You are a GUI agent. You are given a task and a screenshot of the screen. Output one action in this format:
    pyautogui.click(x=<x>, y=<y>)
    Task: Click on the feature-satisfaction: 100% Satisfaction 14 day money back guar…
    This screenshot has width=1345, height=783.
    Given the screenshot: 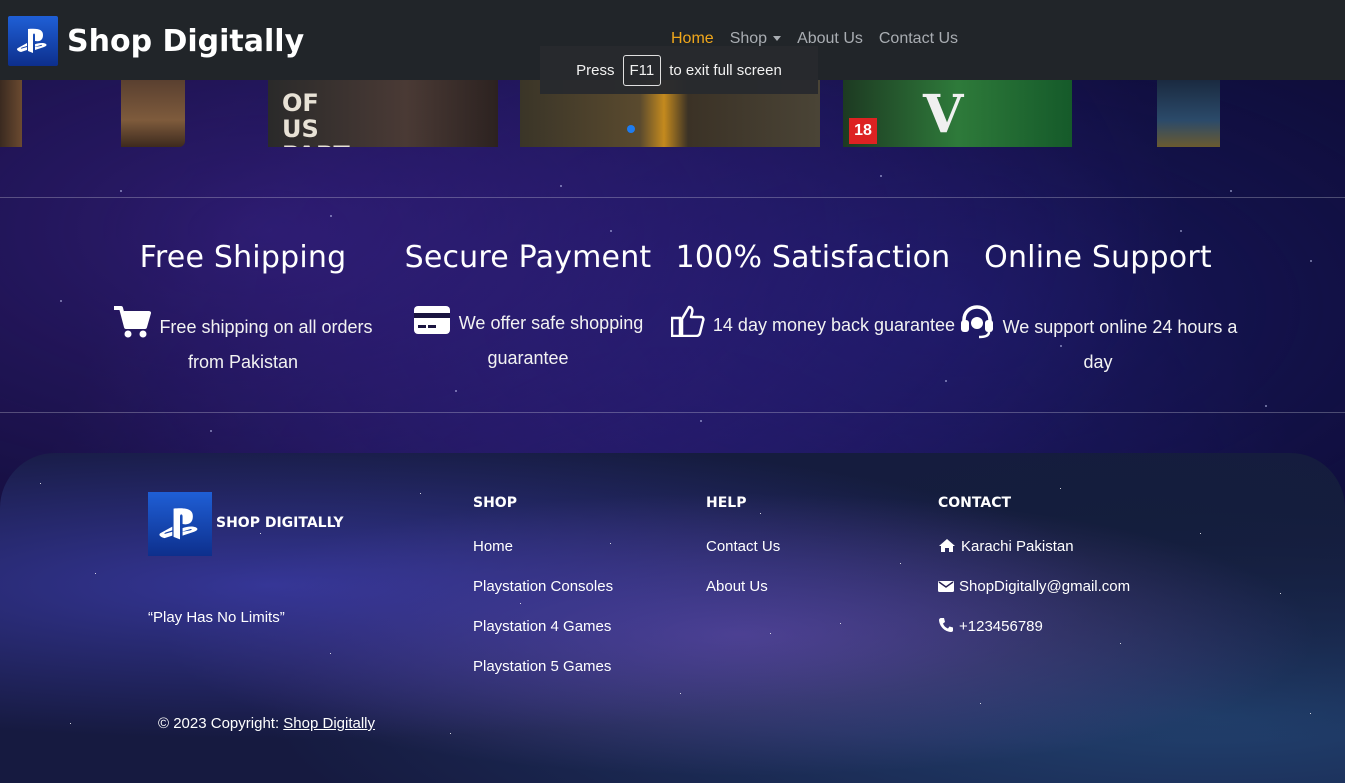 What is the action you would take?
    pyautogui.click(x=813, y=293)
    